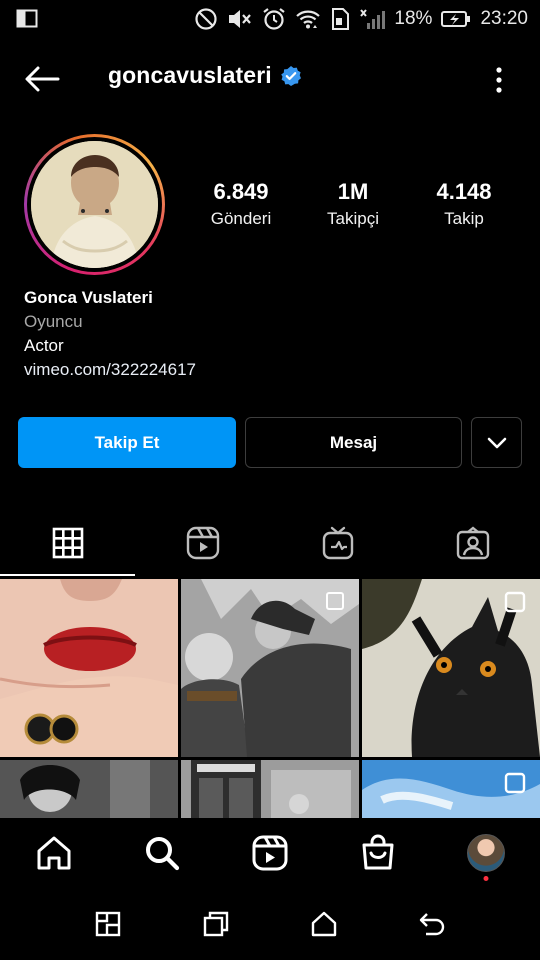  What do you see at coordinates (53, 321) in the screenshot?
I see `profile-category: Oyuncu` at bounding box center [53, 321].